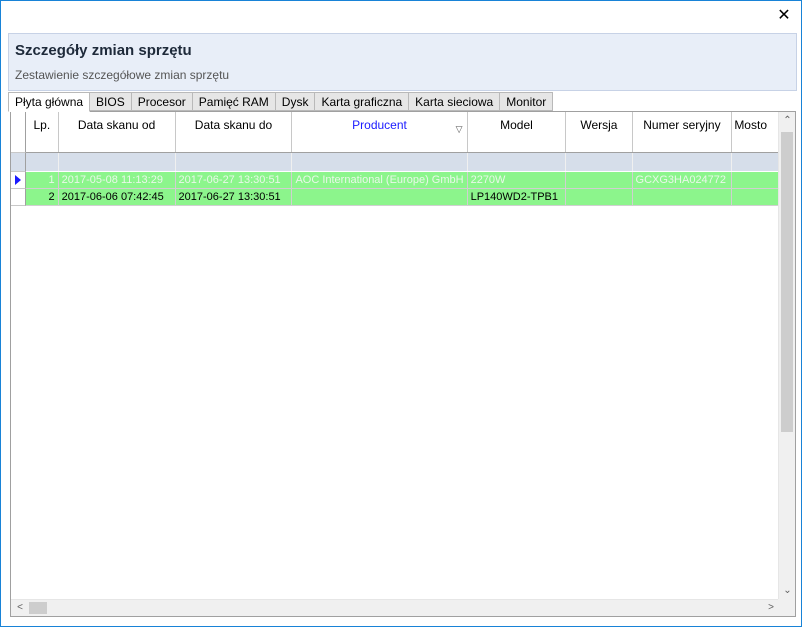 The width and height of the screenshot is (802, 627). I want to click on tab-plyta-glowna: Płyta główna, so click(49, 102).